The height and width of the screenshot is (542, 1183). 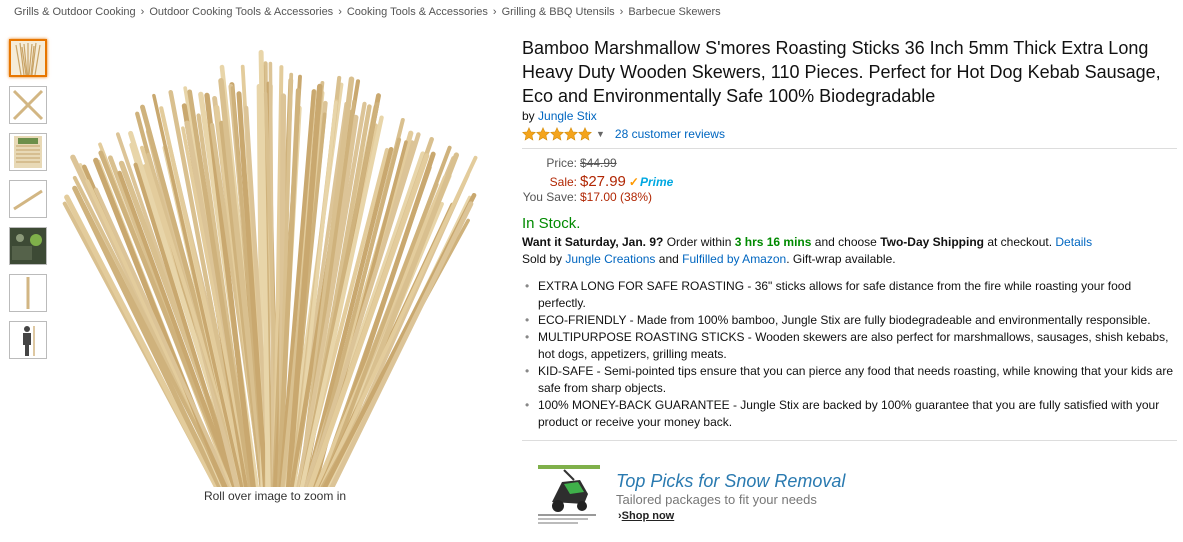 I want to click on sale-price: $27.99, so click(x=603, y=181).